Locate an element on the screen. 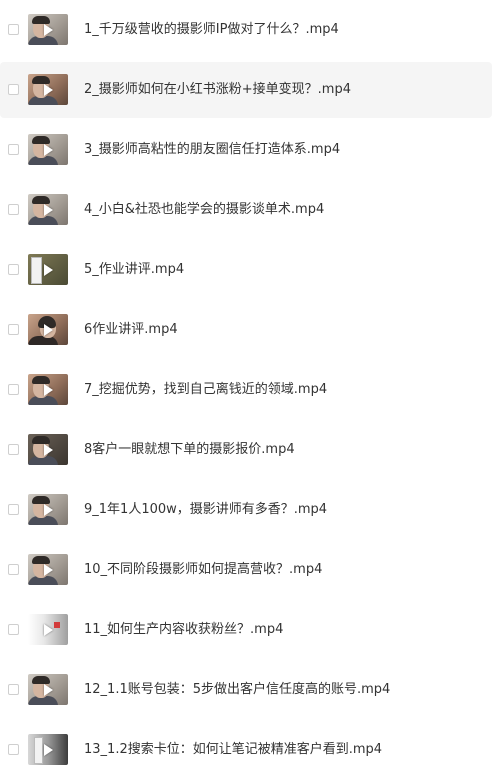 This screenshot has height=783, width=492. file-row: 6作业讲评.mp4 is located at coordinates (246, 330).